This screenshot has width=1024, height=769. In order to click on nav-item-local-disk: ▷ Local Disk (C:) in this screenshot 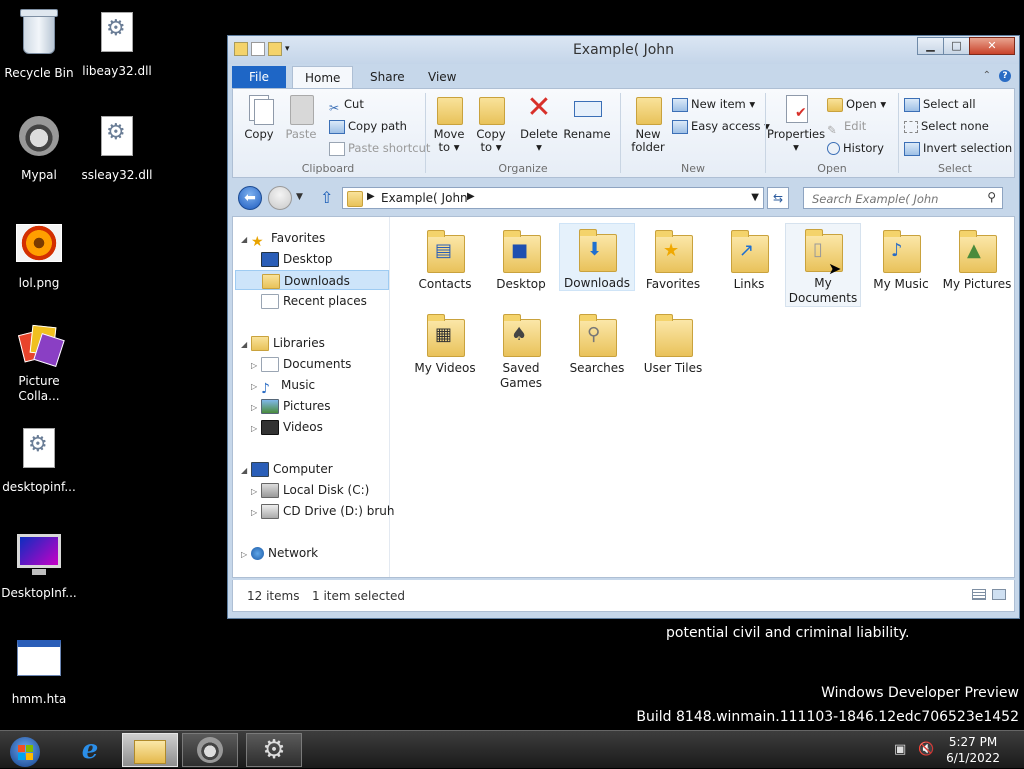, I will do `click(310, 490)`.